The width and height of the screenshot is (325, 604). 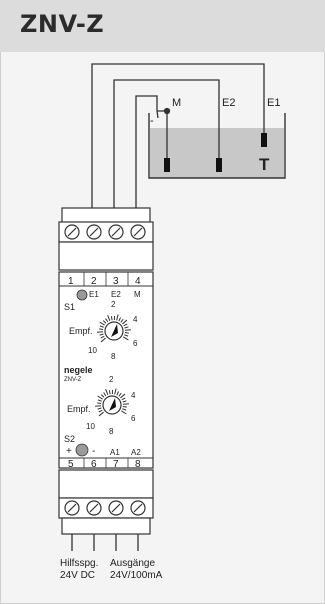 What do you see at coordinates (77, 575) in the screenshot?
I see `supply-label-line2: 24V DC` at bounding box center [77, 575].